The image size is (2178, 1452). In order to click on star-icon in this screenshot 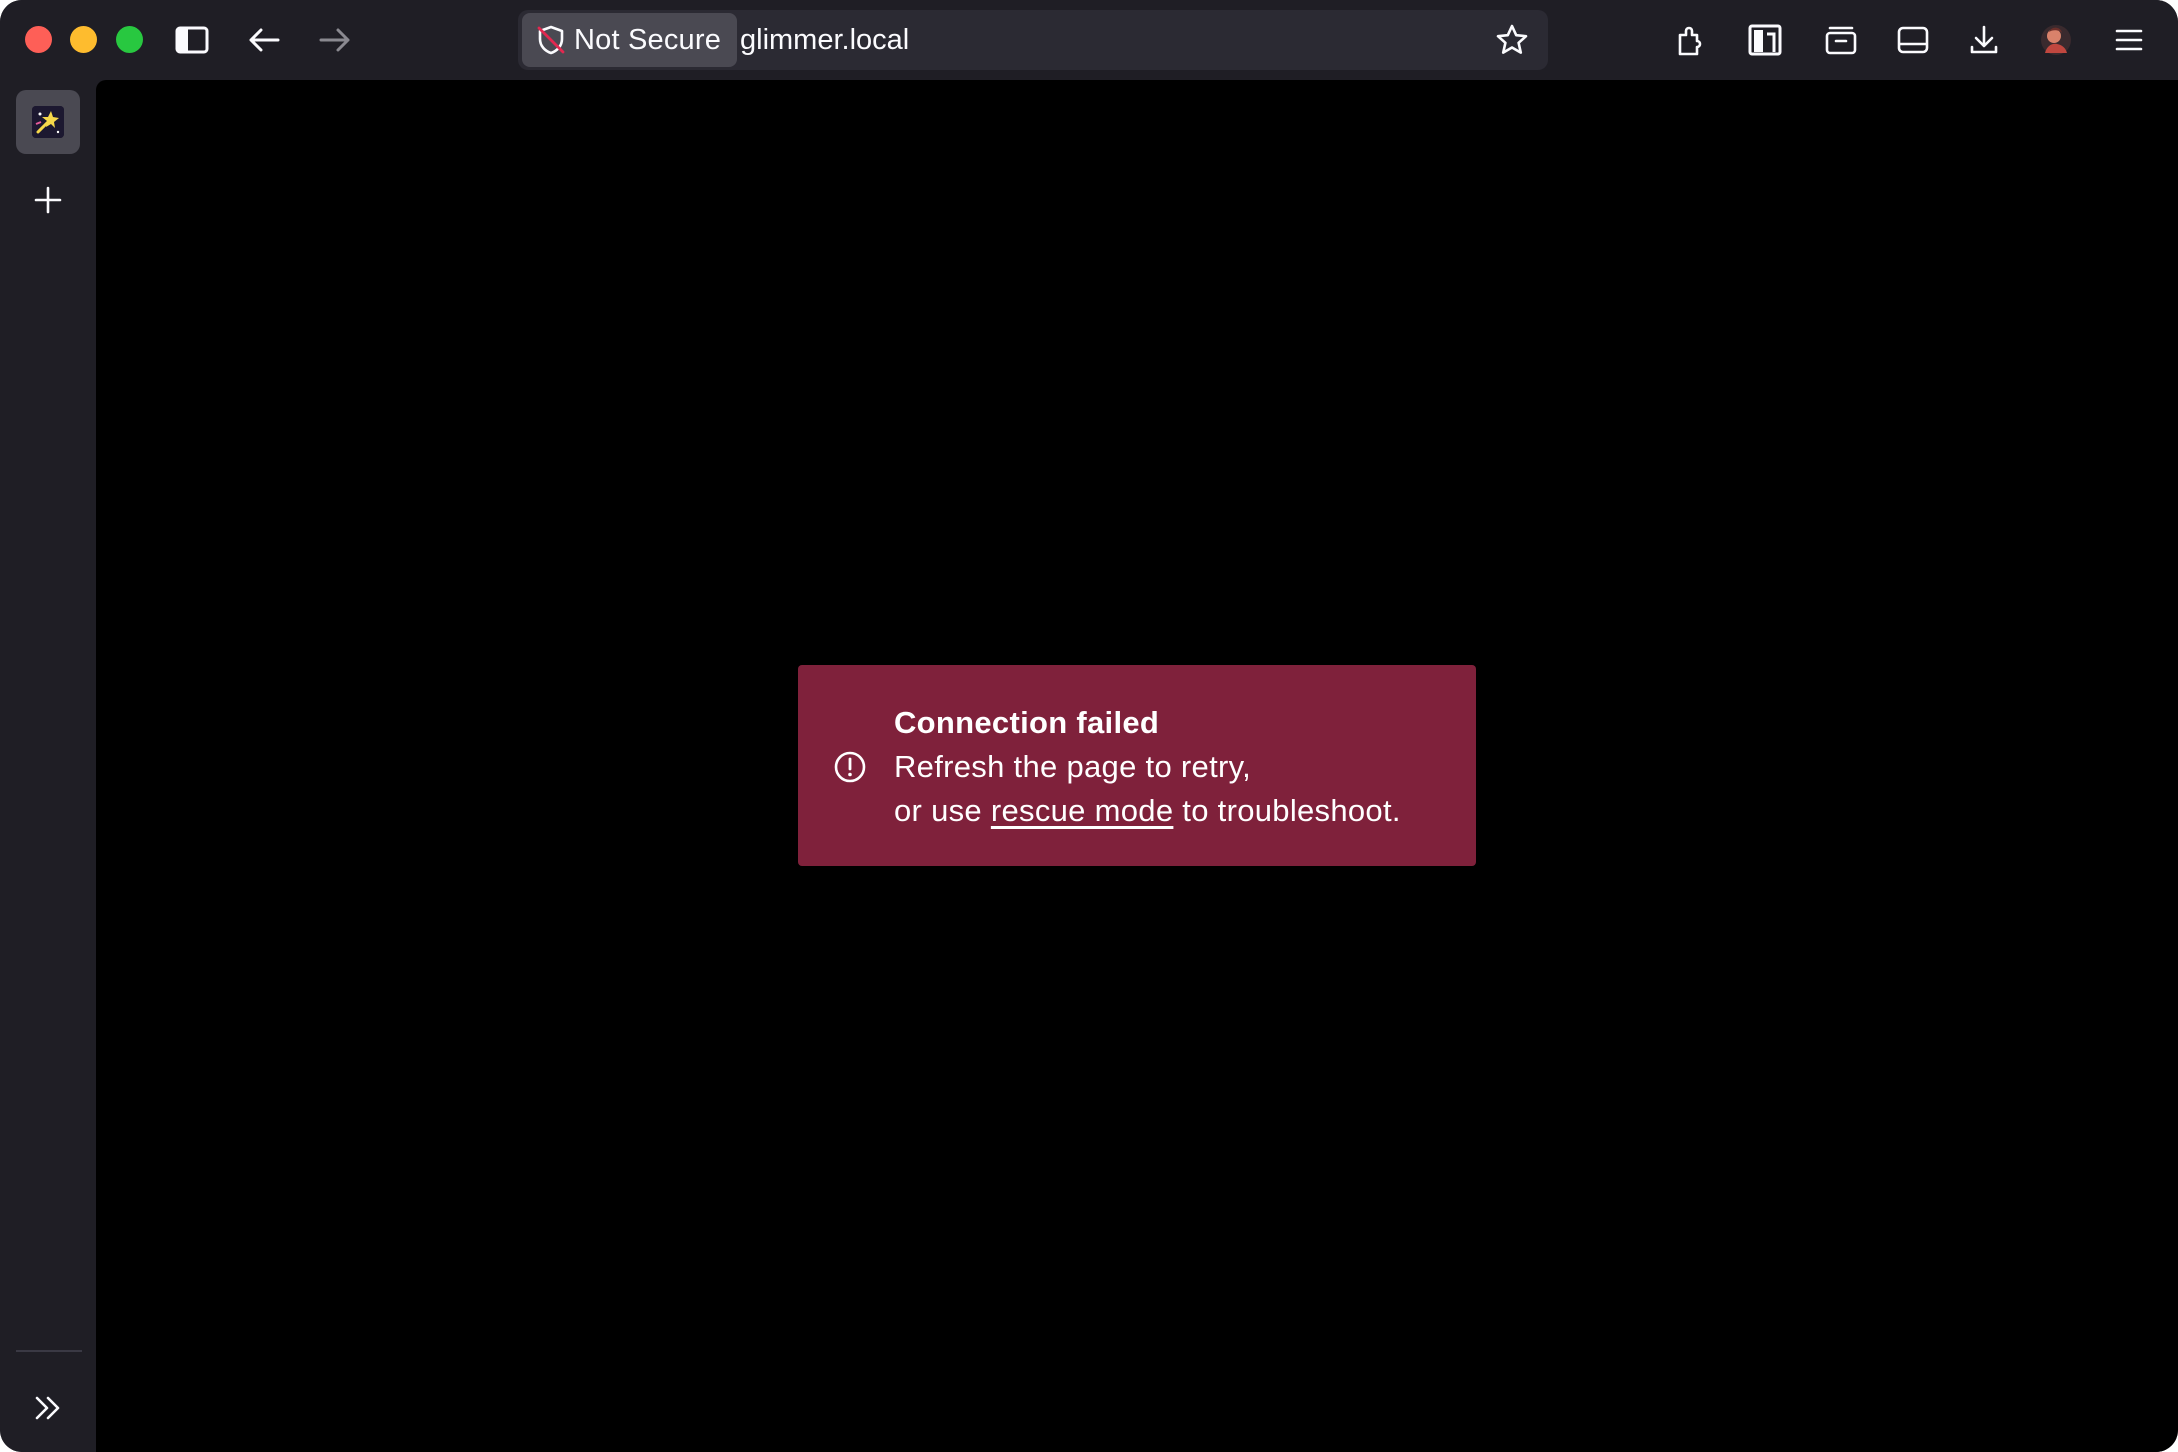, I will do `click(1512, 39)`.